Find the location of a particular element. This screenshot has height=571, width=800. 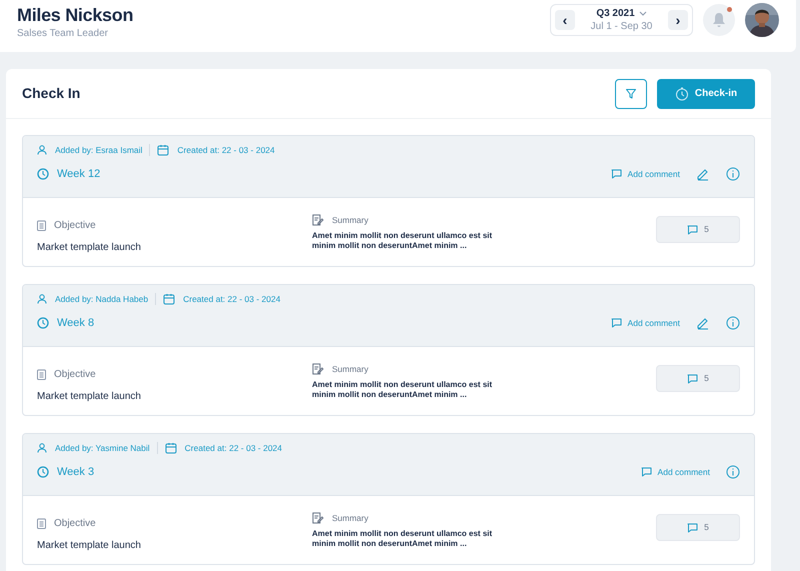

period-range: Jul 1 - Sep 30 is located at coordinates (621, 26).